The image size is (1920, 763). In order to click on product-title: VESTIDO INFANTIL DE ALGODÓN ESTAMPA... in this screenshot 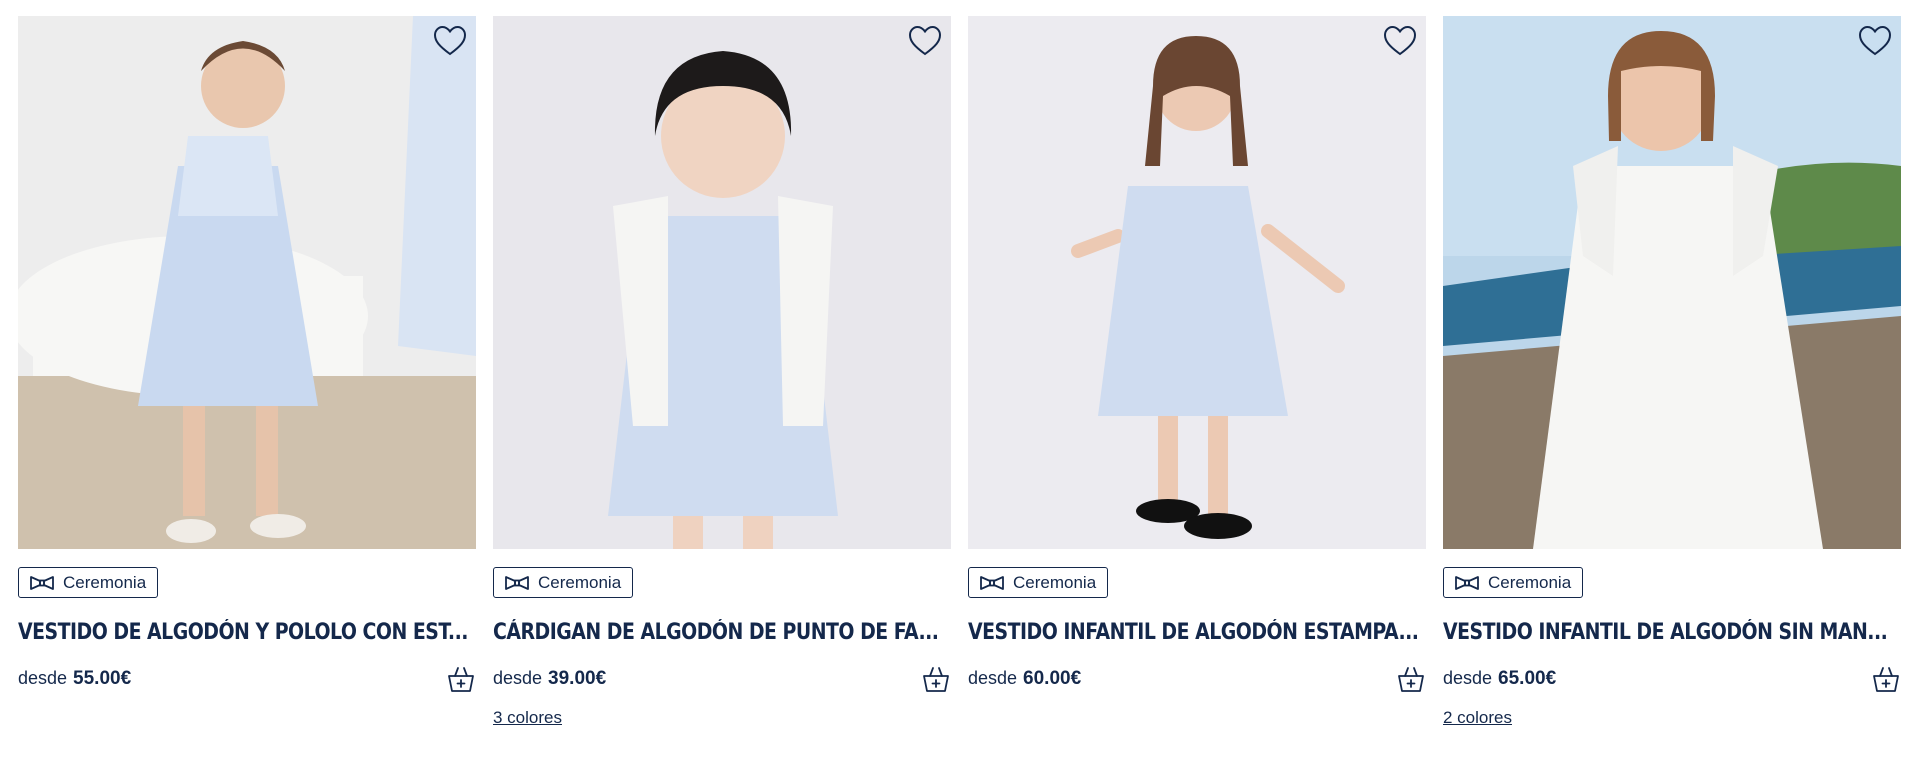, I will do `click(1193, 633)`.